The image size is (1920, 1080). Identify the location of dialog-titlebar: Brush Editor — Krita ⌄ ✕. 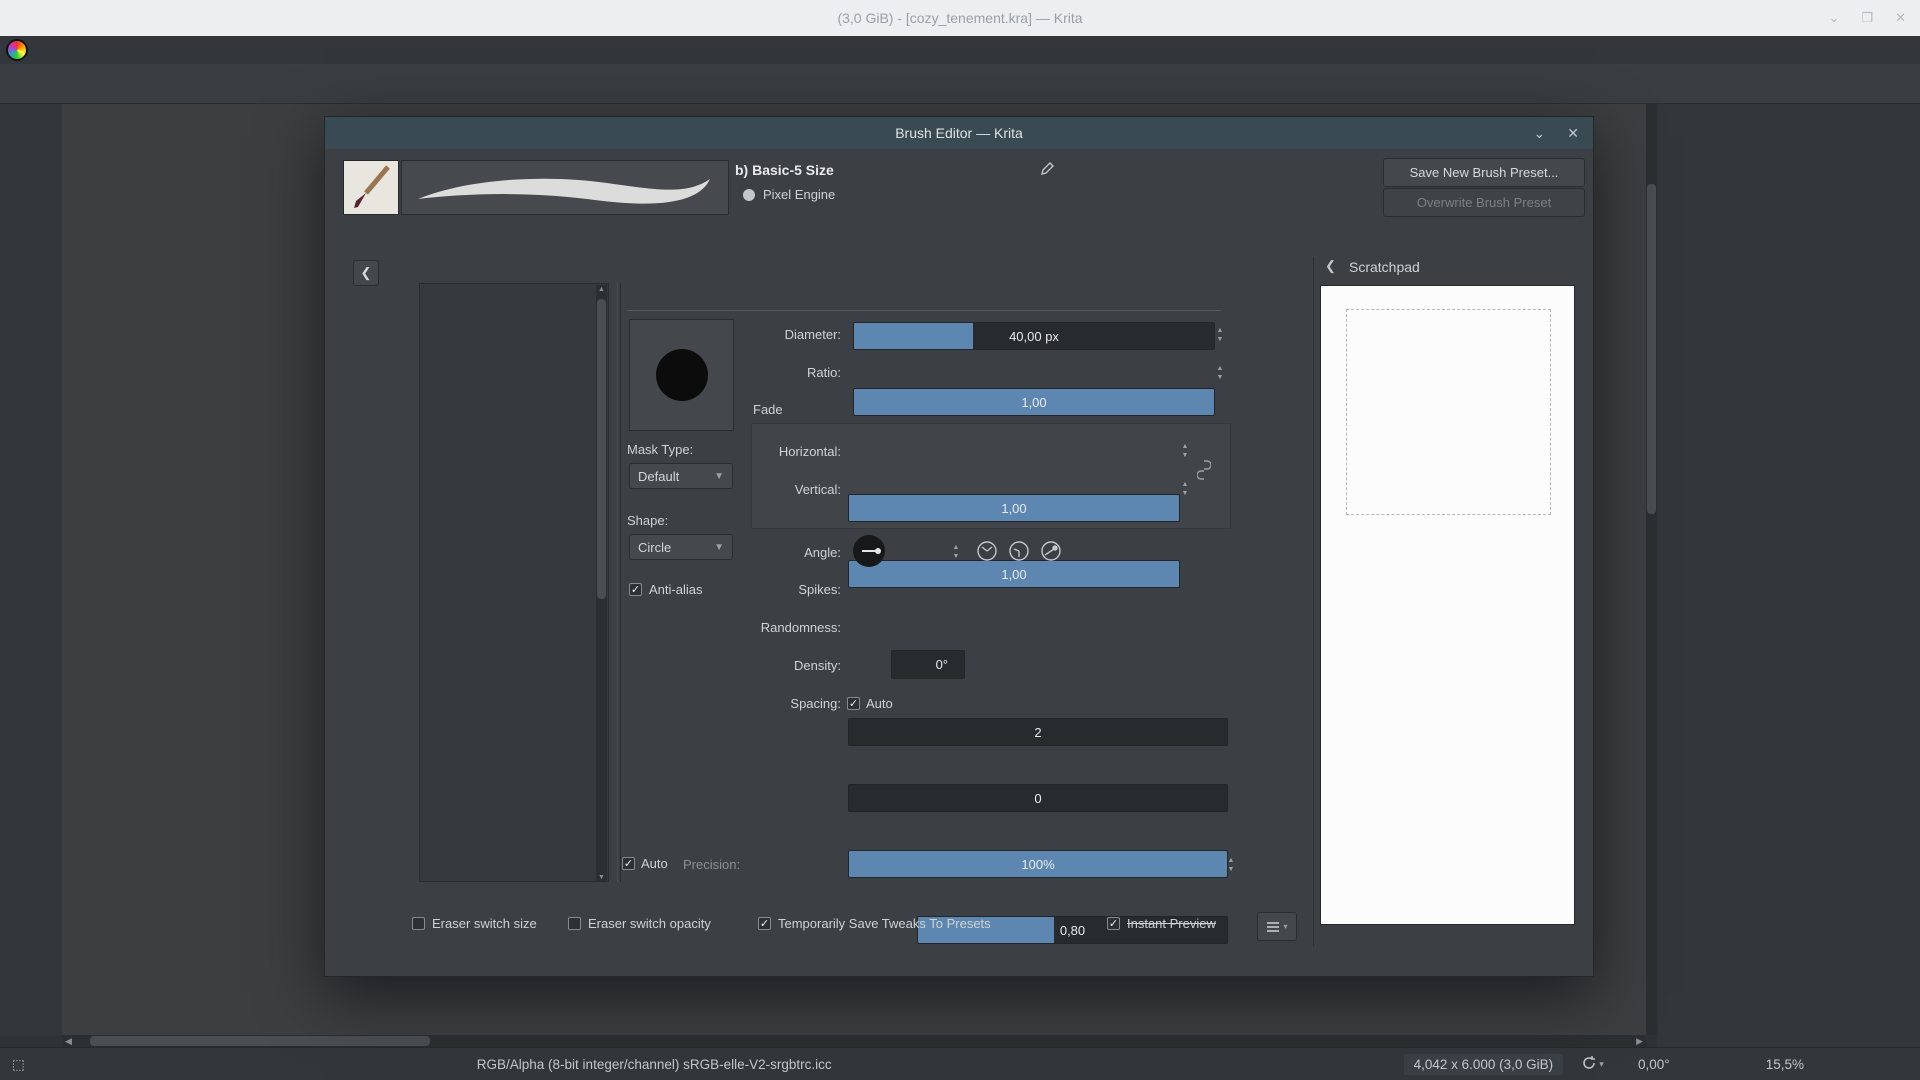
(959, 133).